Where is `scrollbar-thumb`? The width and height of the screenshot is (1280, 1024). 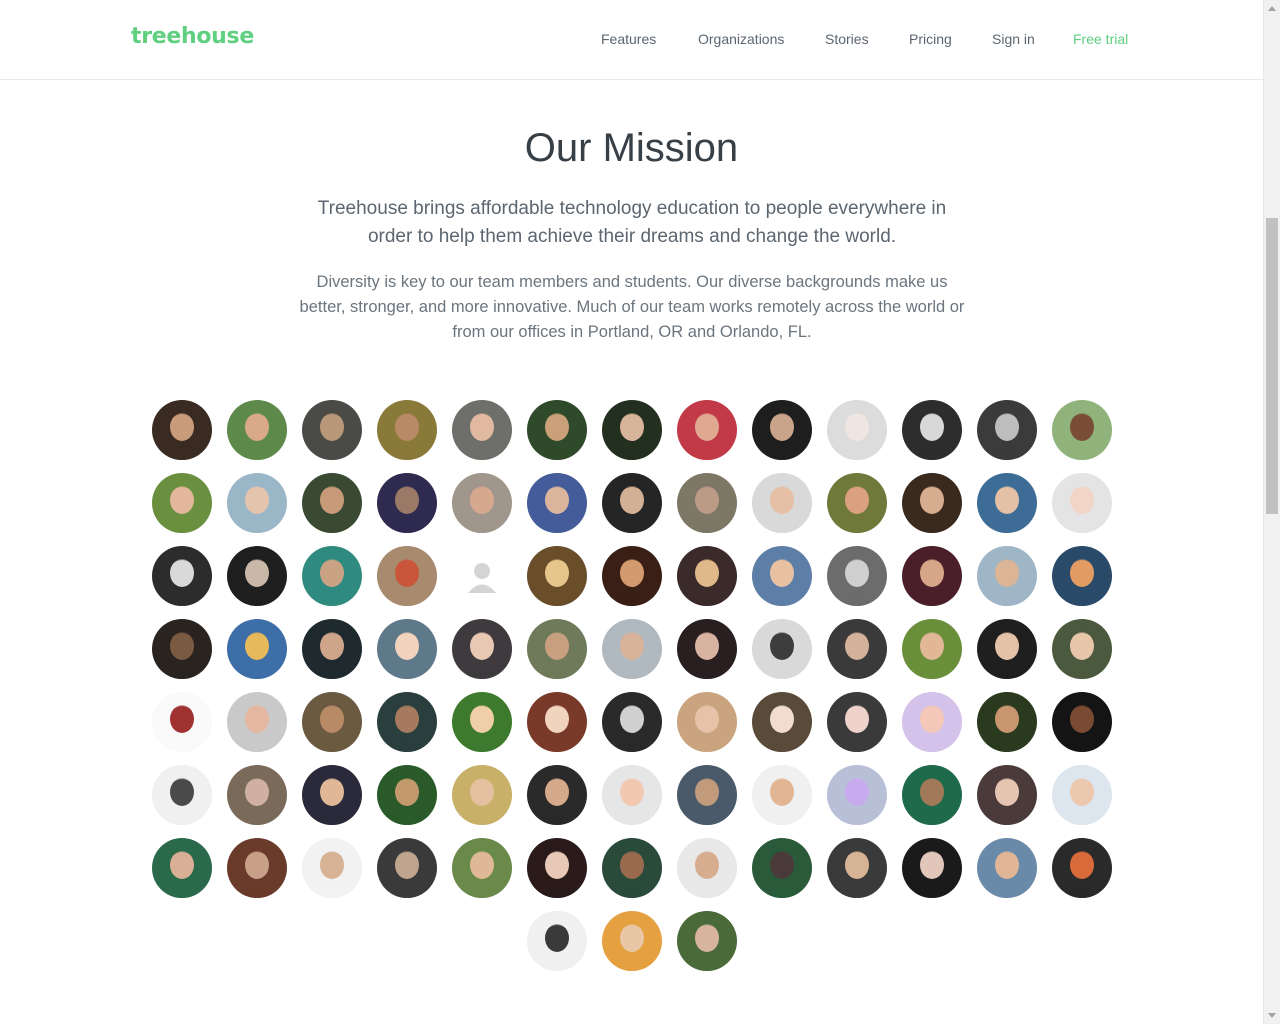
scrollbar-thumb is located at coordinates (1272, 366).